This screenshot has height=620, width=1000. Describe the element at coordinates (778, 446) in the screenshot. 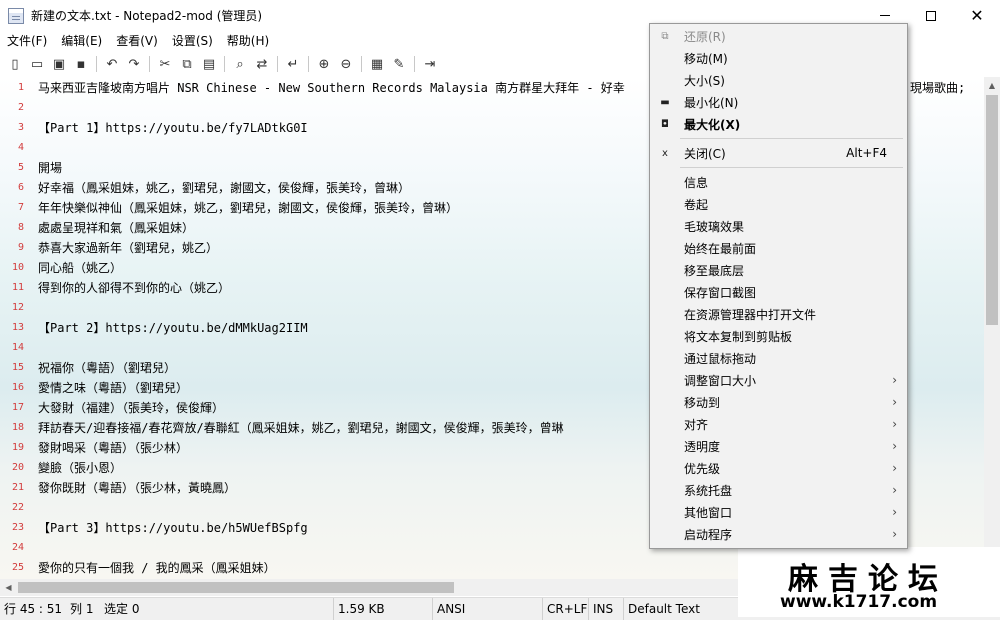

I see `context-menu-item: 透明度 ›` at that location.